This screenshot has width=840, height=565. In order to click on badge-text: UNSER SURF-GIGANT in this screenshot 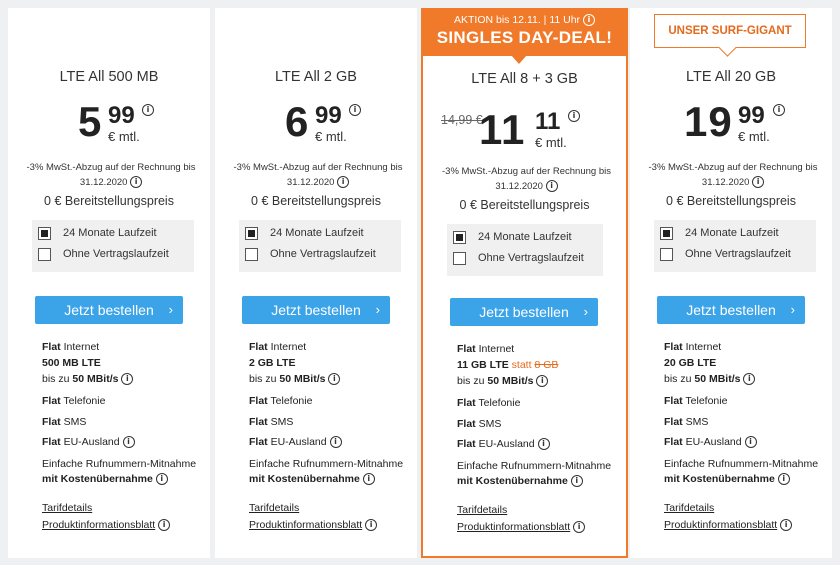, I will do `click(730, 31)`.